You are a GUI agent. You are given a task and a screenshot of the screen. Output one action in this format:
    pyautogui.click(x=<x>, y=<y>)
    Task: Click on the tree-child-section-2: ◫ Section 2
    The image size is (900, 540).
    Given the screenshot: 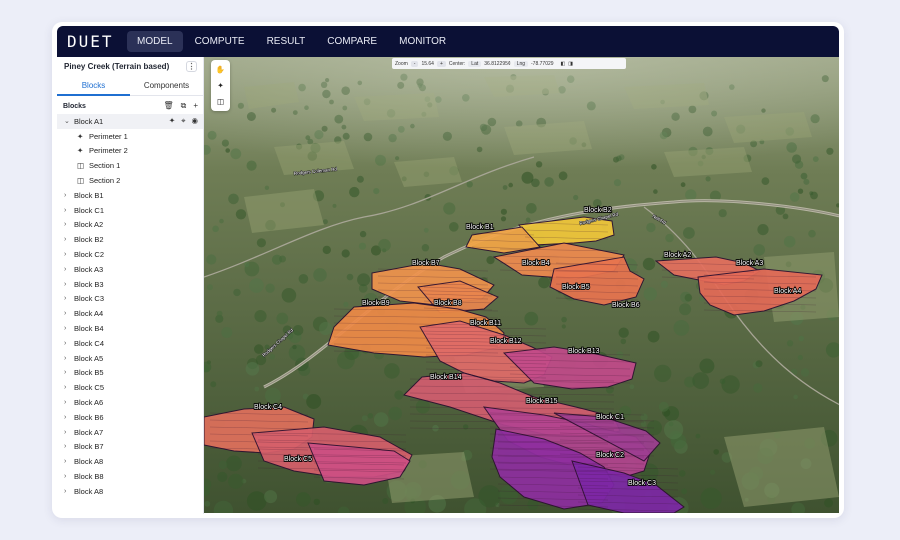 What is the action you would take?
    pyautogui.click(x=130, y=180)
    